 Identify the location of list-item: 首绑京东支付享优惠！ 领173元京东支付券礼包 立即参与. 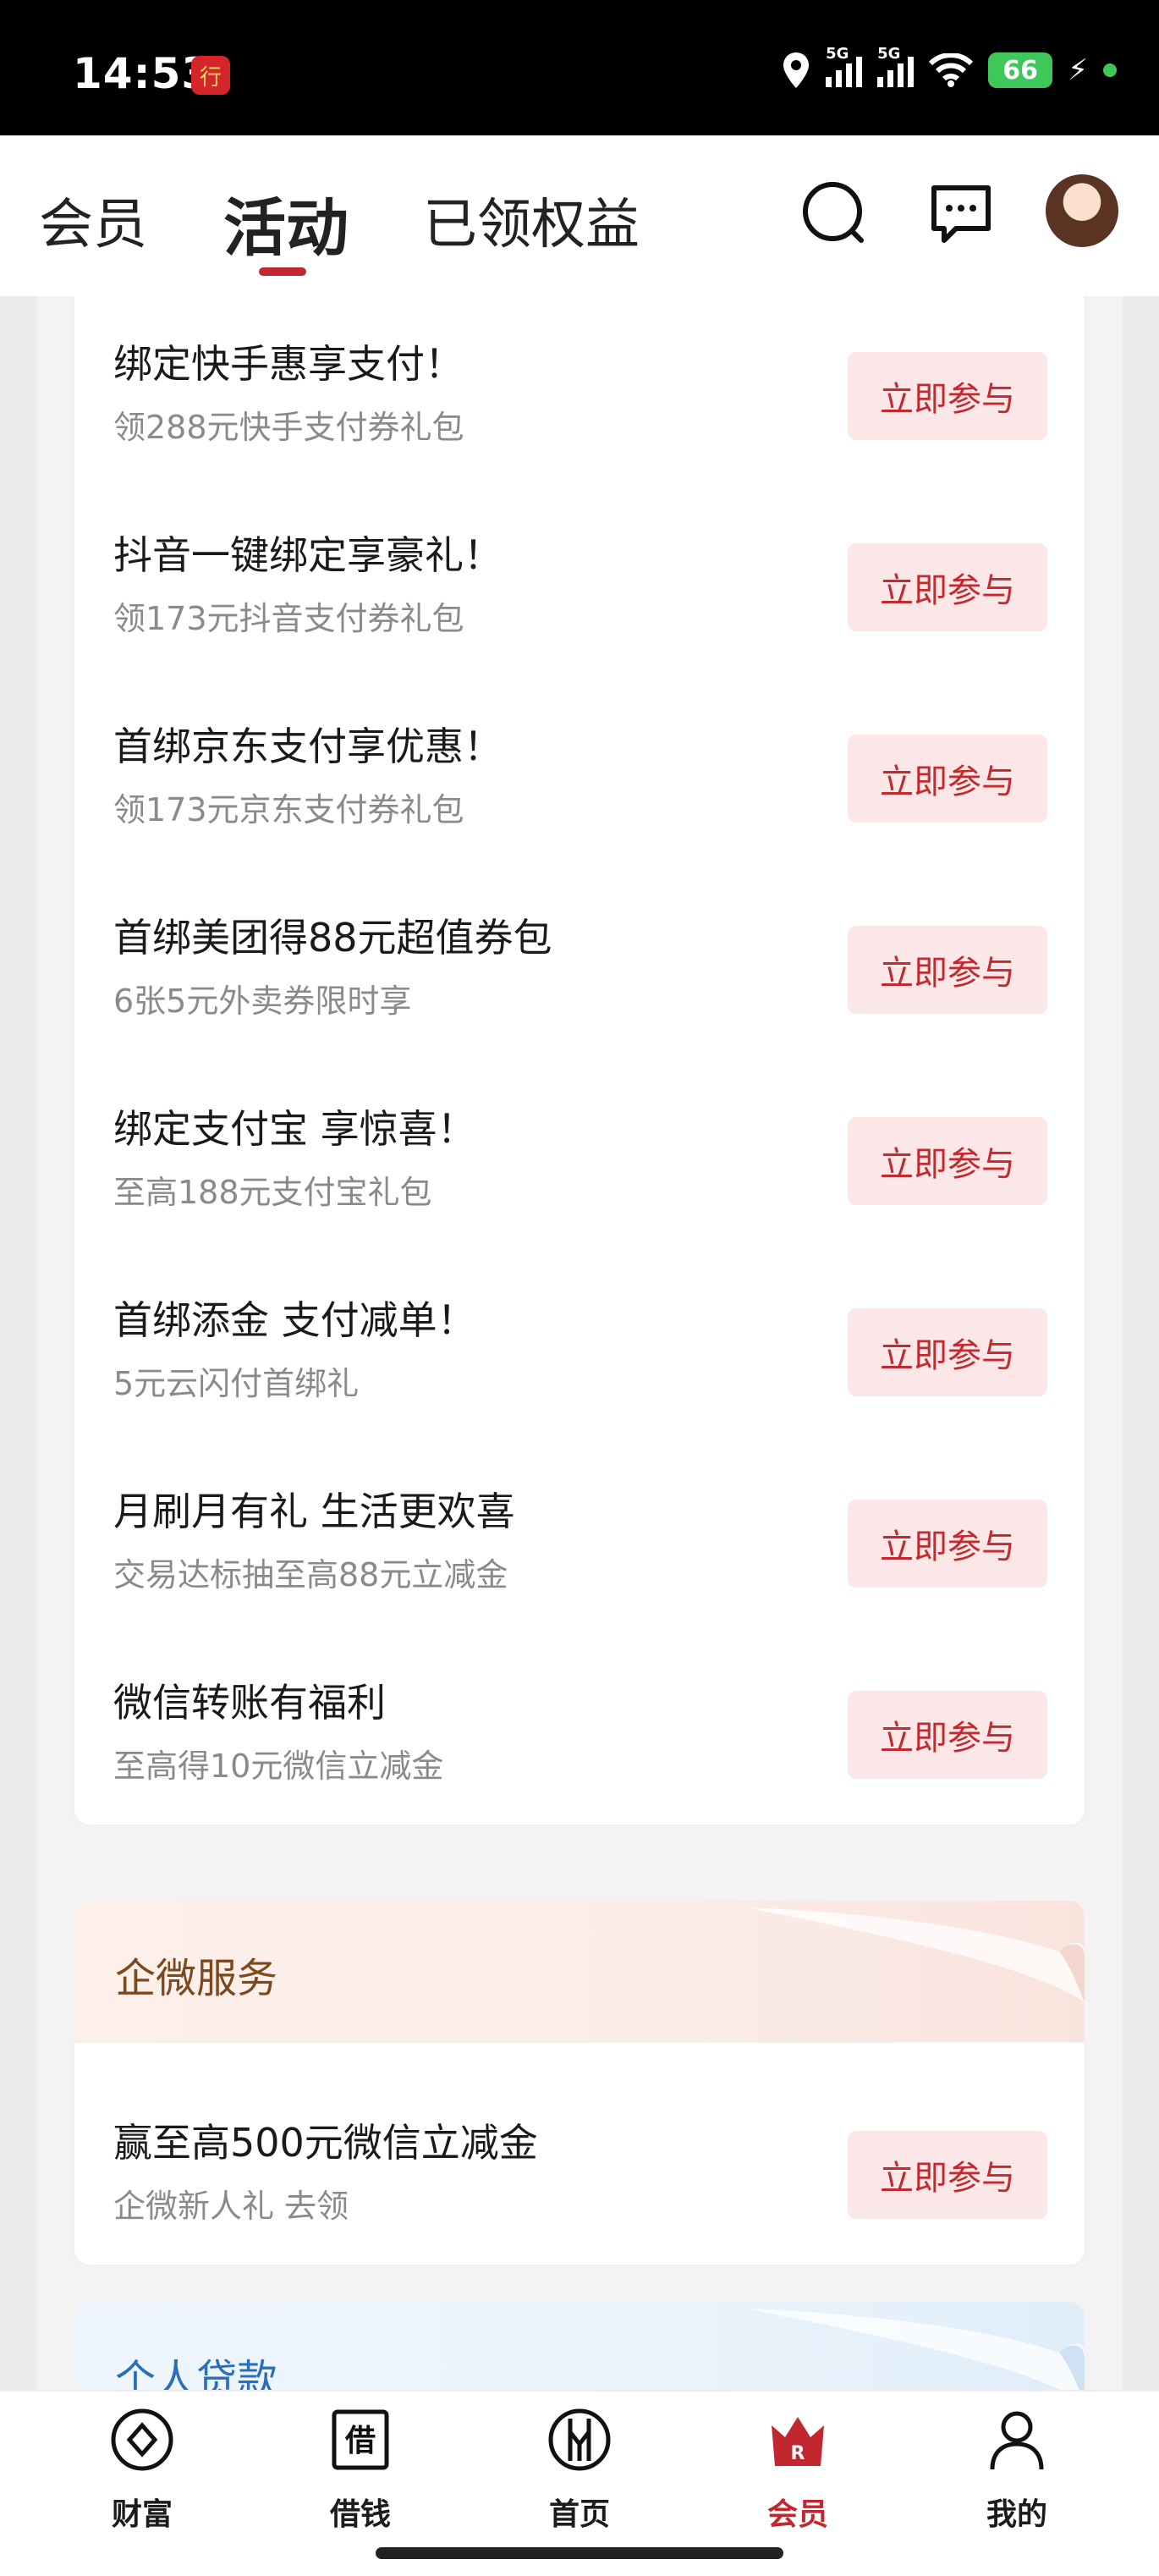
(579, 757).